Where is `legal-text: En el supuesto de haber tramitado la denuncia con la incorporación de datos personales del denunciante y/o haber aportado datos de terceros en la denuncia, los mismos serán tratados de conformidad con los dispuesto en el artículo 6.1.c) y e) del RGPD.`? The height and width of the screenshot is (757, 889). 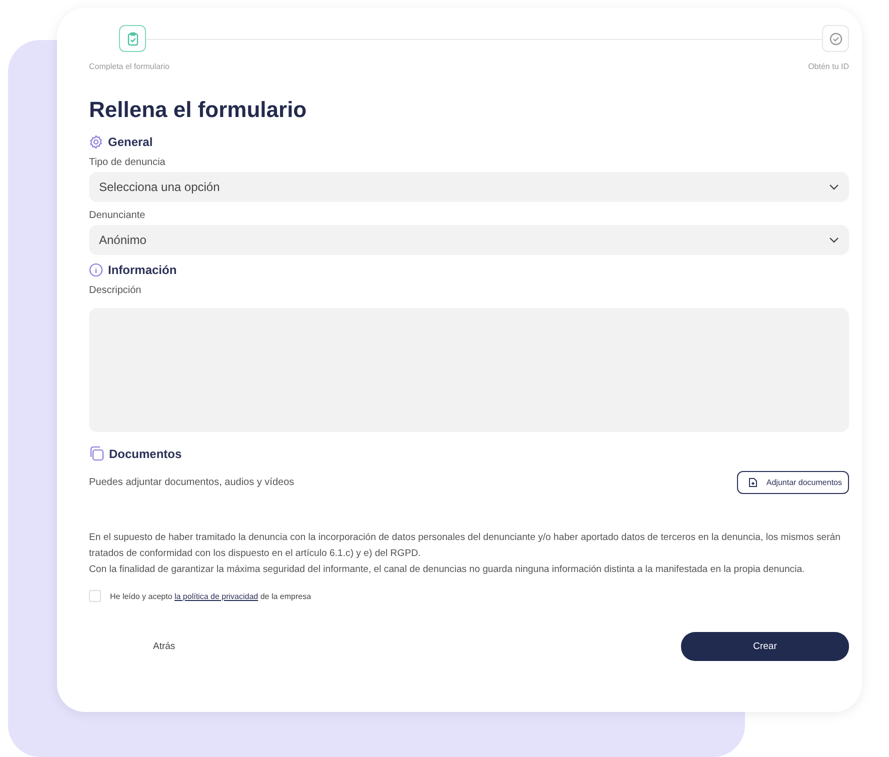 legal-text: En el supuesto de haber tramitado la denuncia con la incorporación de datos personales del denunciante y/o haber aportado datos de terceros en la denuncia, los mismos serán tratados de conformidad con los dispuesto en el artículo 6.1.c) y e) del RGPD. is located at coordinates (465, 546).